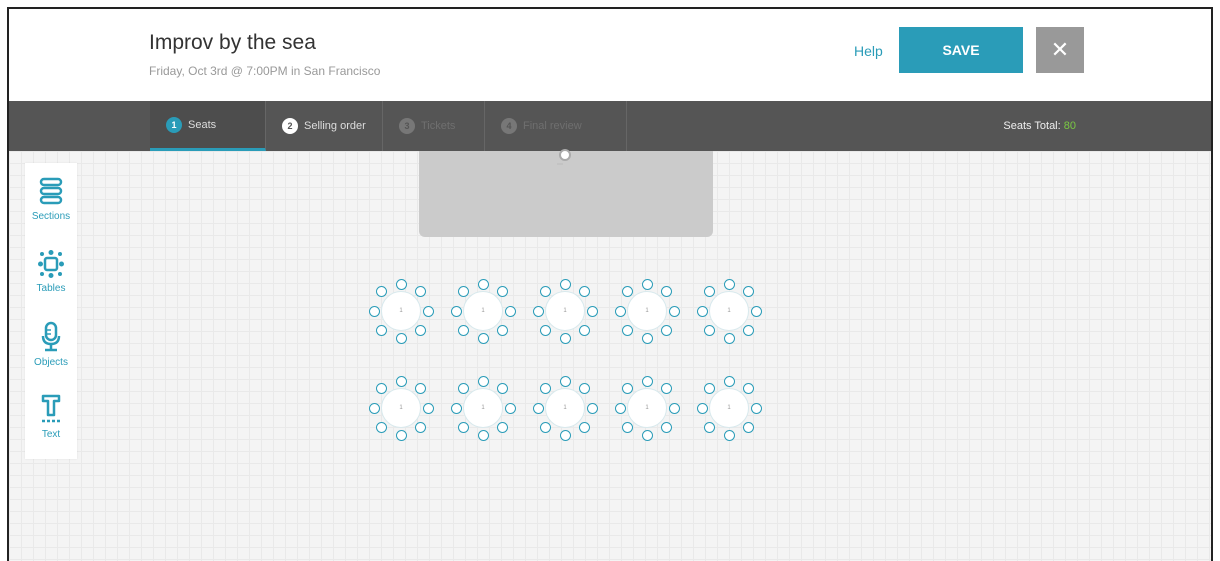 This screenshot has height=561, width=1220. What do you see at coordinates (566, 193) in the screenshot?
I see `stage-object: ⋯` at bounding box center [566, 193].